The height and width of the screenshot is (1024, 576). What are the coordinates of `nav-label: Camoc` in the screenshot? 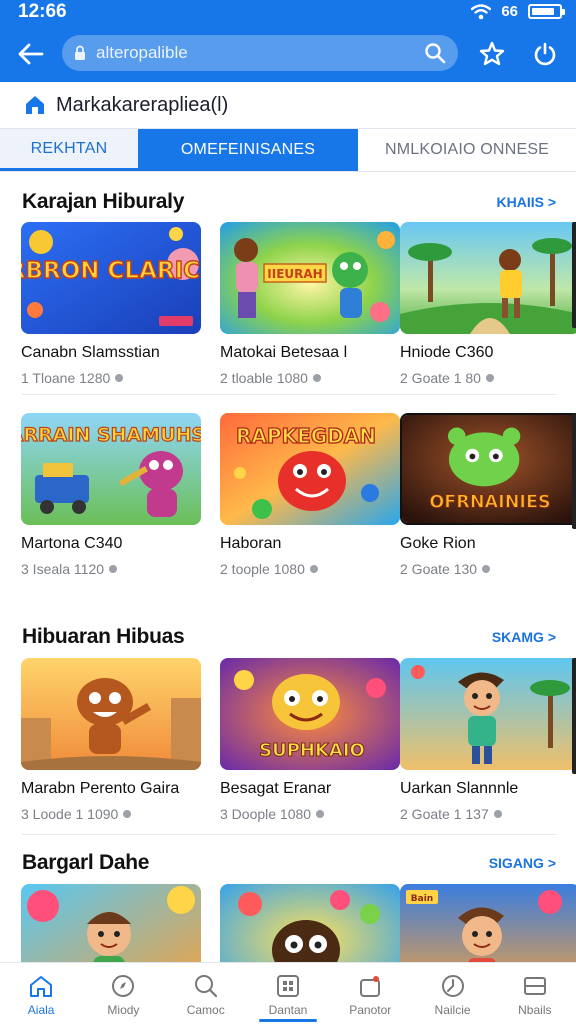 It's located at (205, 1010).